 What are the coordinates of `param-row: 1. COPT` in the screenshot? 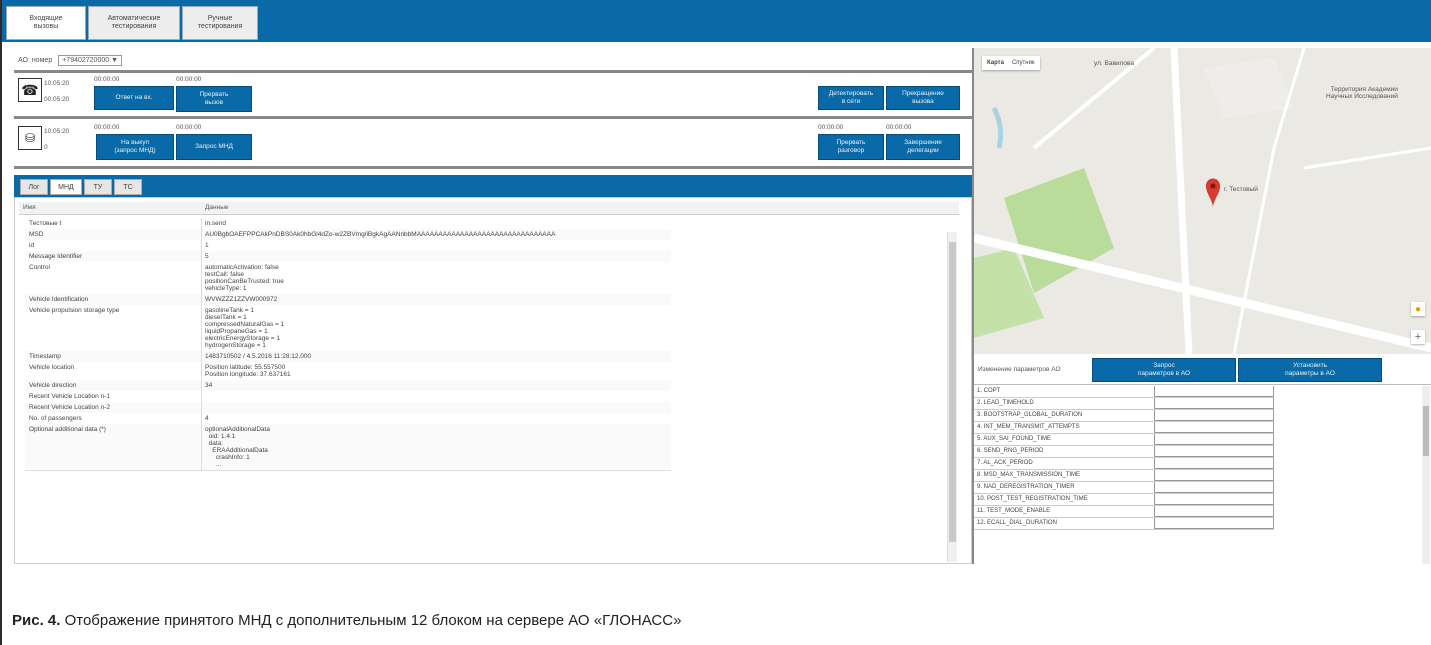 It's located at (1124, 392).